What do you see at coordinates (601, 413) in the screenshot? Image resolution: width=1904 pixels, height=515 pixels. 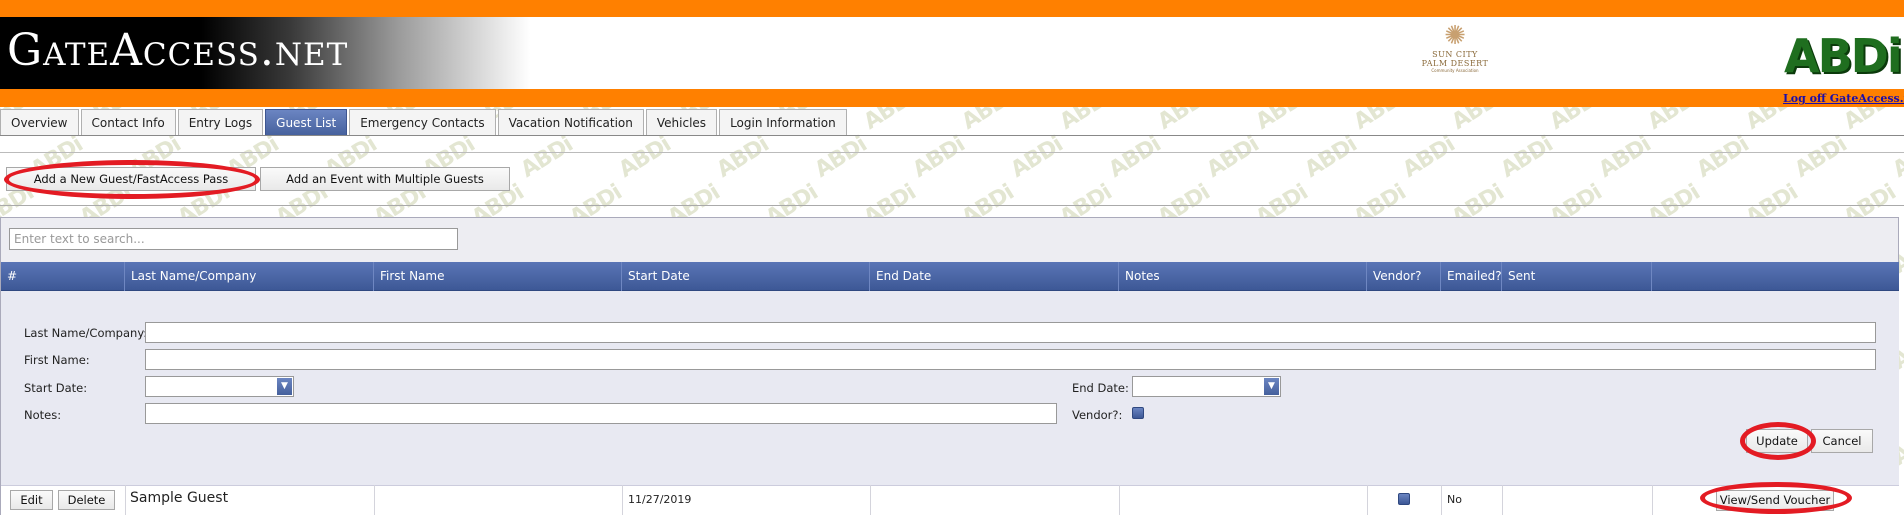 I see `notes-field` at bounding box center [601, 413].